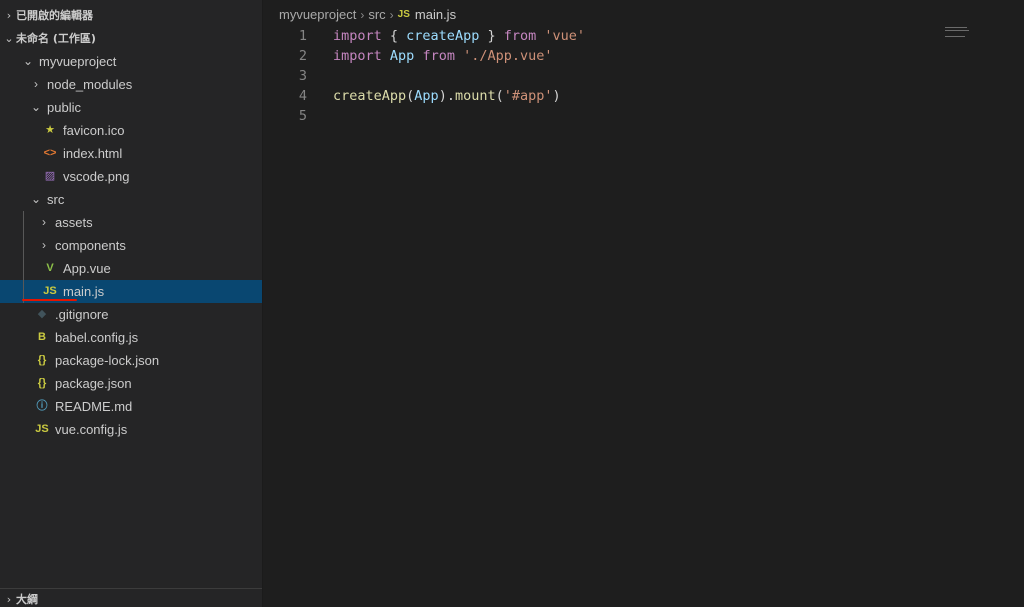 This screenshot has height=607, width=1024. What do you see at coordinates (131, 268) in the screenshot?
I see `tree-item: V App.vue` at bounding box center [131, 268].